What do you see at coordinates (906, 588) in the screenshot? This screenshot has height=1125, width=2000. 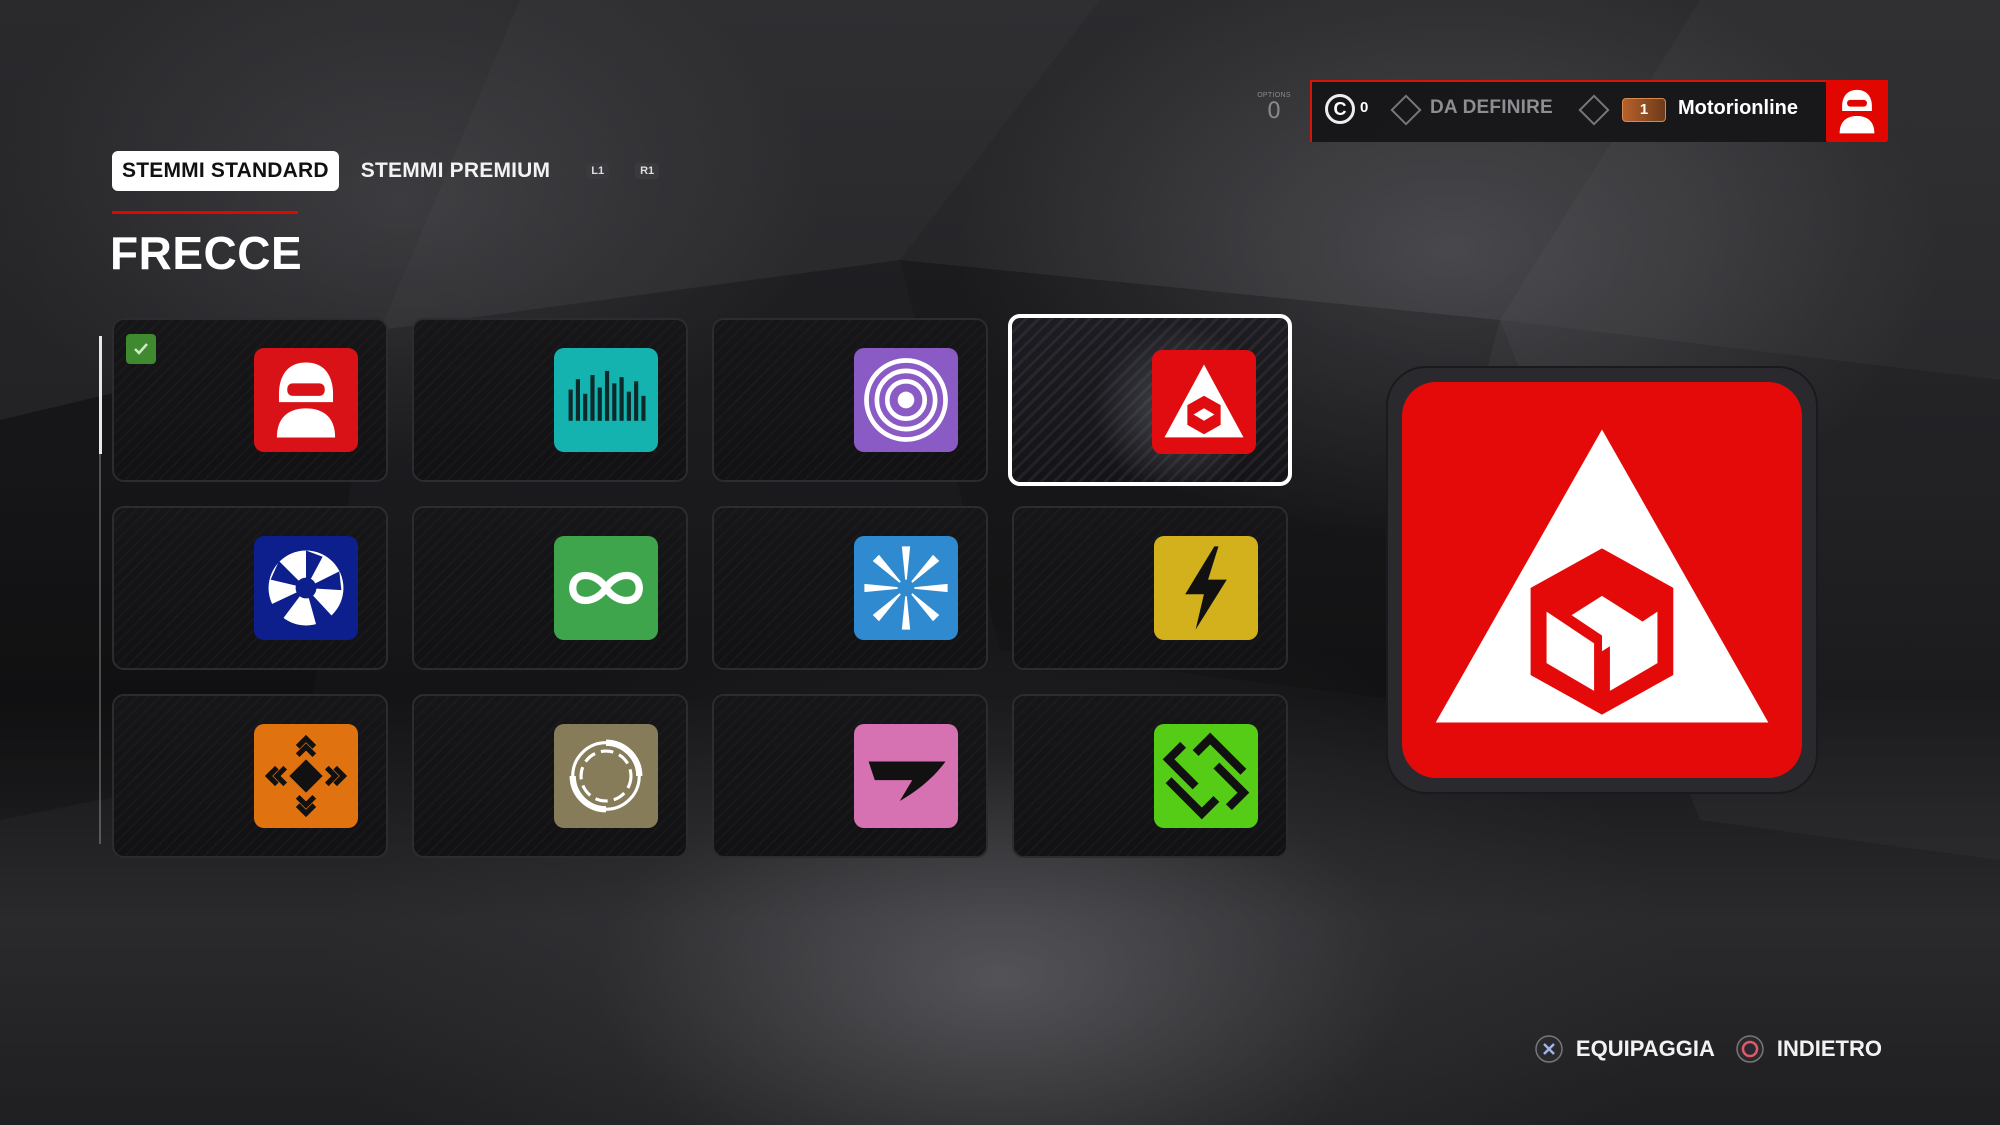 I see `radial-burst-icon` at bounding box center [906, 588].